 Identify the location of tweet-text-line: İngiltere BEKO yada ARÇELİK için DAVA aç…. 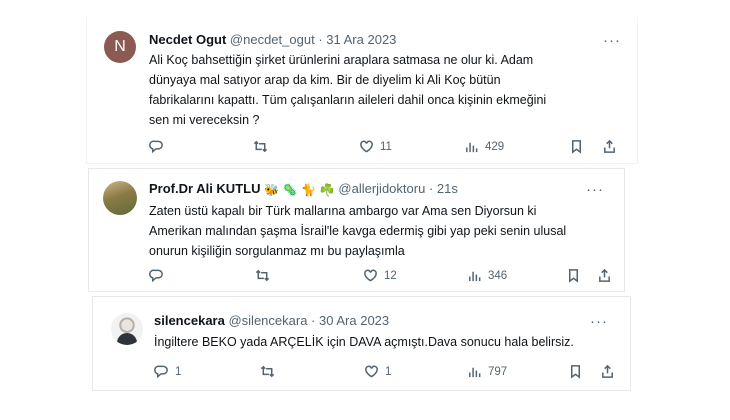
(364, 342).